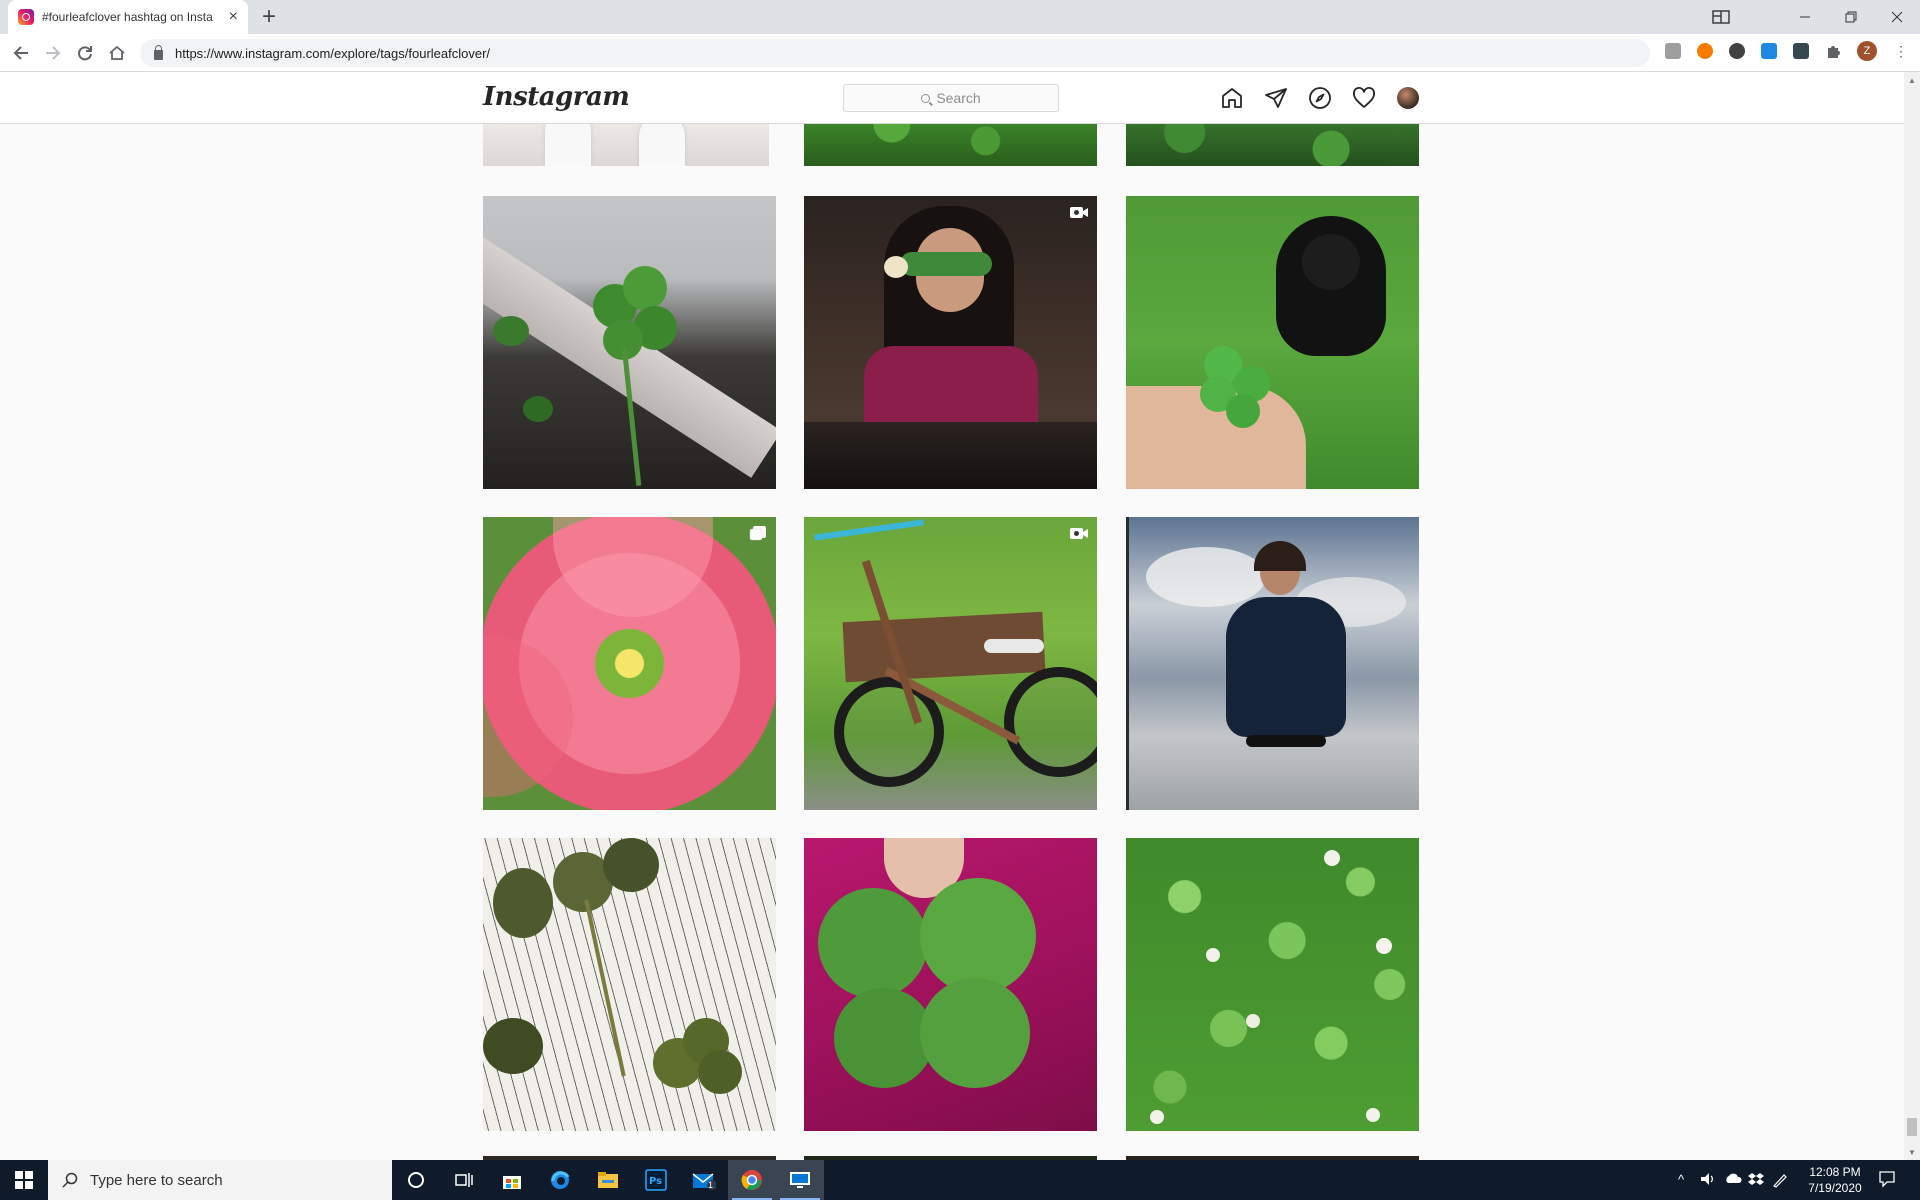  Describe the element at coordinates (1364, 98) in the screenshot. I see `activity-heart-icon` at that location.